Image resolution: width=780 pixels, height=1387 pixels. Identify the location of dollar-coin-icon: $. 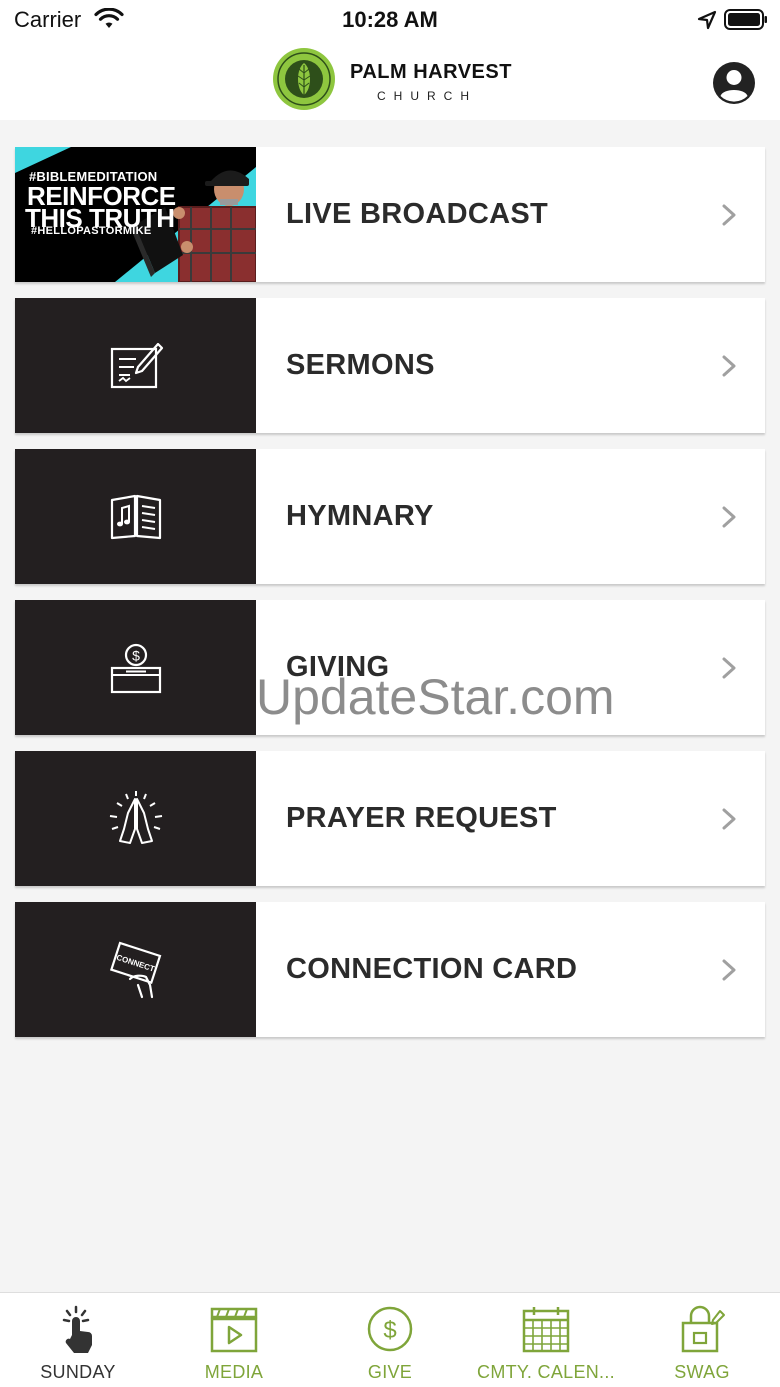
(390, 1329).